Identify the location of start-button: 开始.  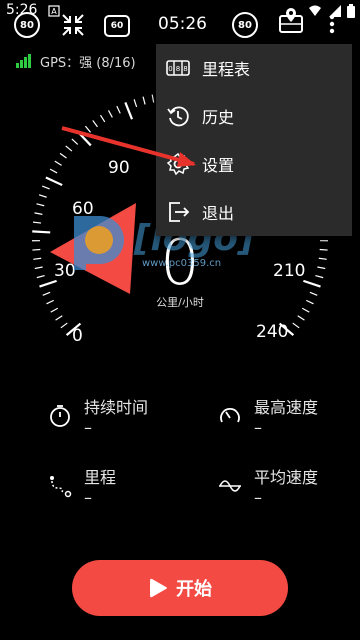
(180, 588).